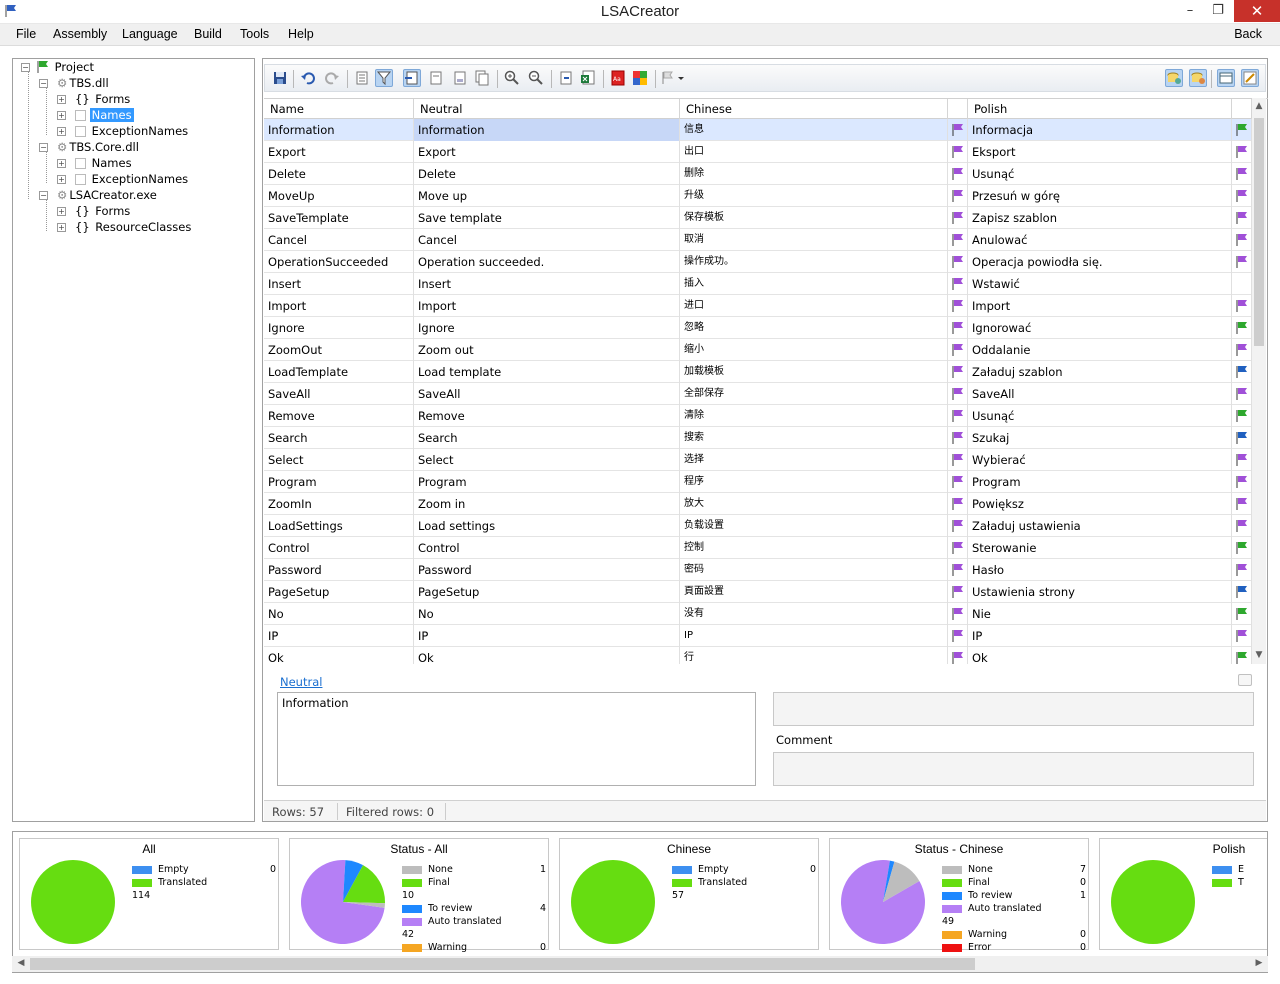  I want to click on cell-polish: Szukaj, so click(1100, 438).